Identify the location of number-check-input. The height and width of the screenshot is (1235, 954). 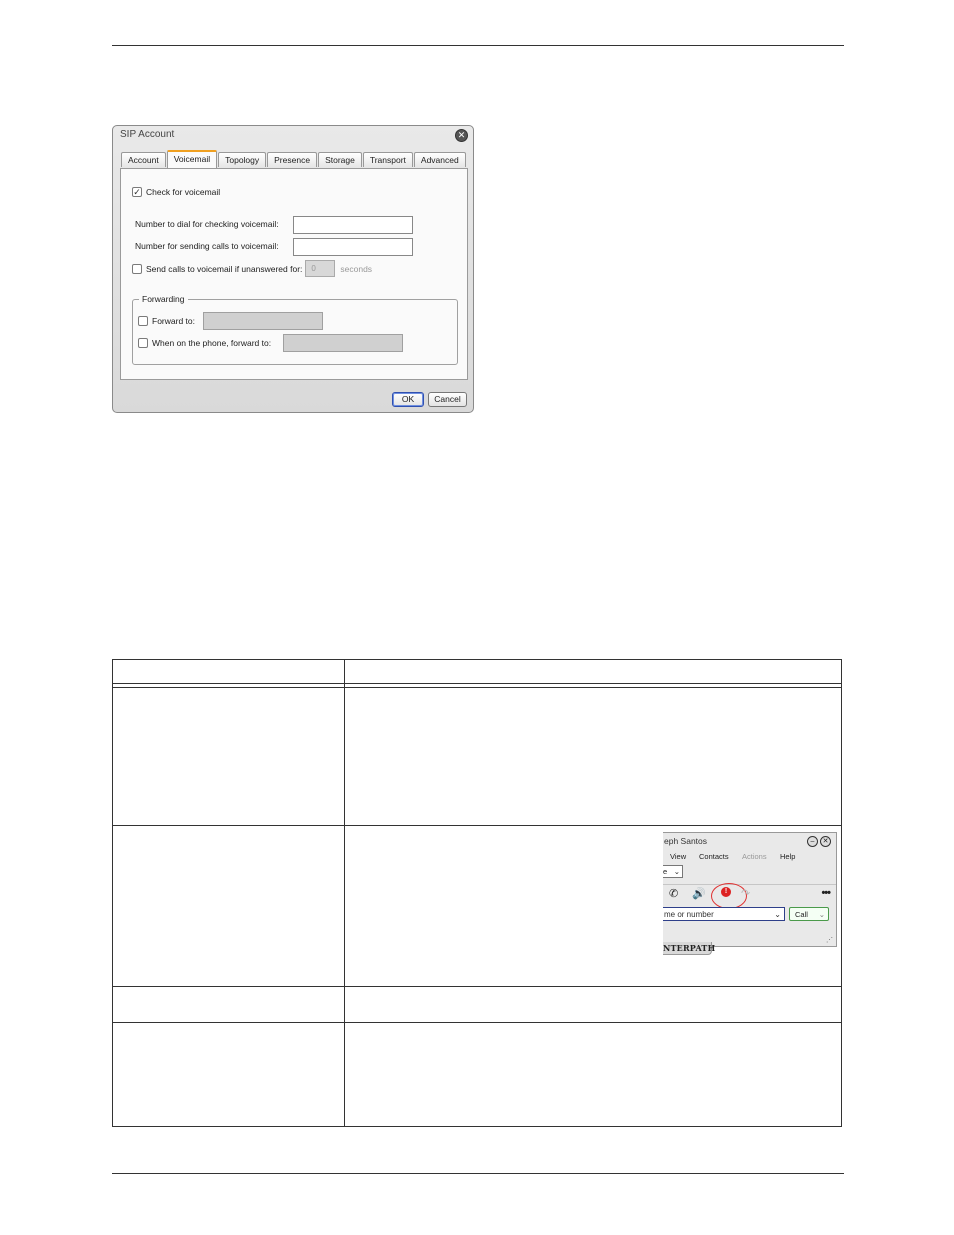
(353, 225).